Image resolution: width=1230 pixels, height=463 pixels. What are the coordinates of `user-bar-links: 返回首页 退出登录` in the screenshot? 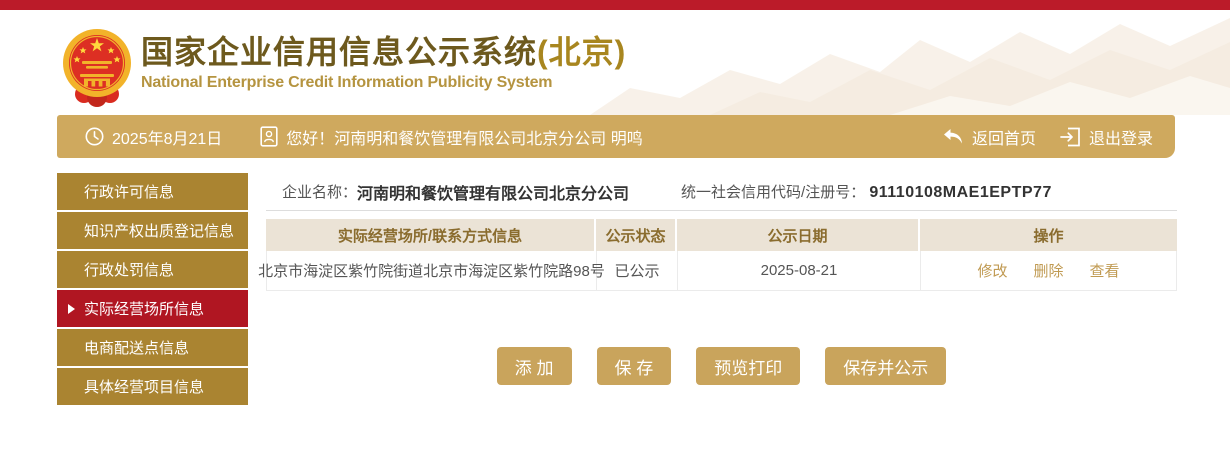 It's located at (1047, 137).